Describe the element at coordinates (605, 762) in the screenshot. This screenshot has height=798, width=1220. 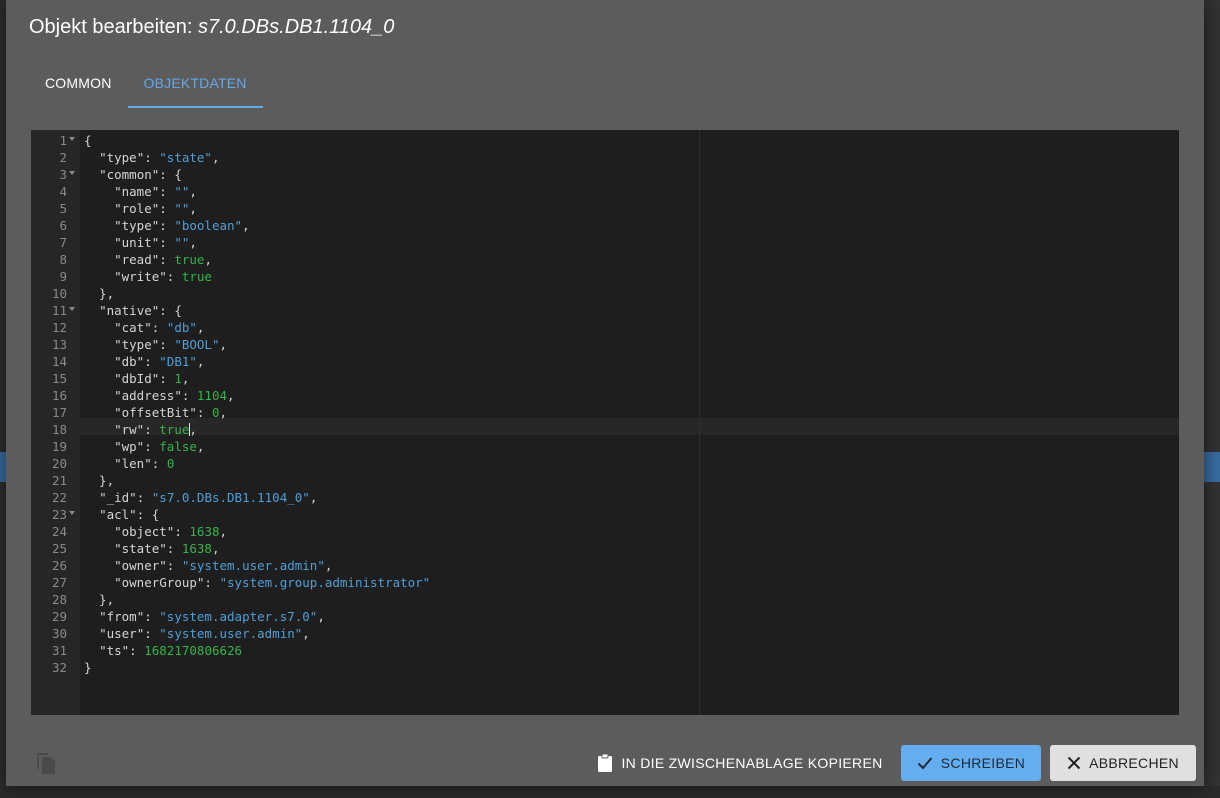
I see `clipboard-icon` at that location.